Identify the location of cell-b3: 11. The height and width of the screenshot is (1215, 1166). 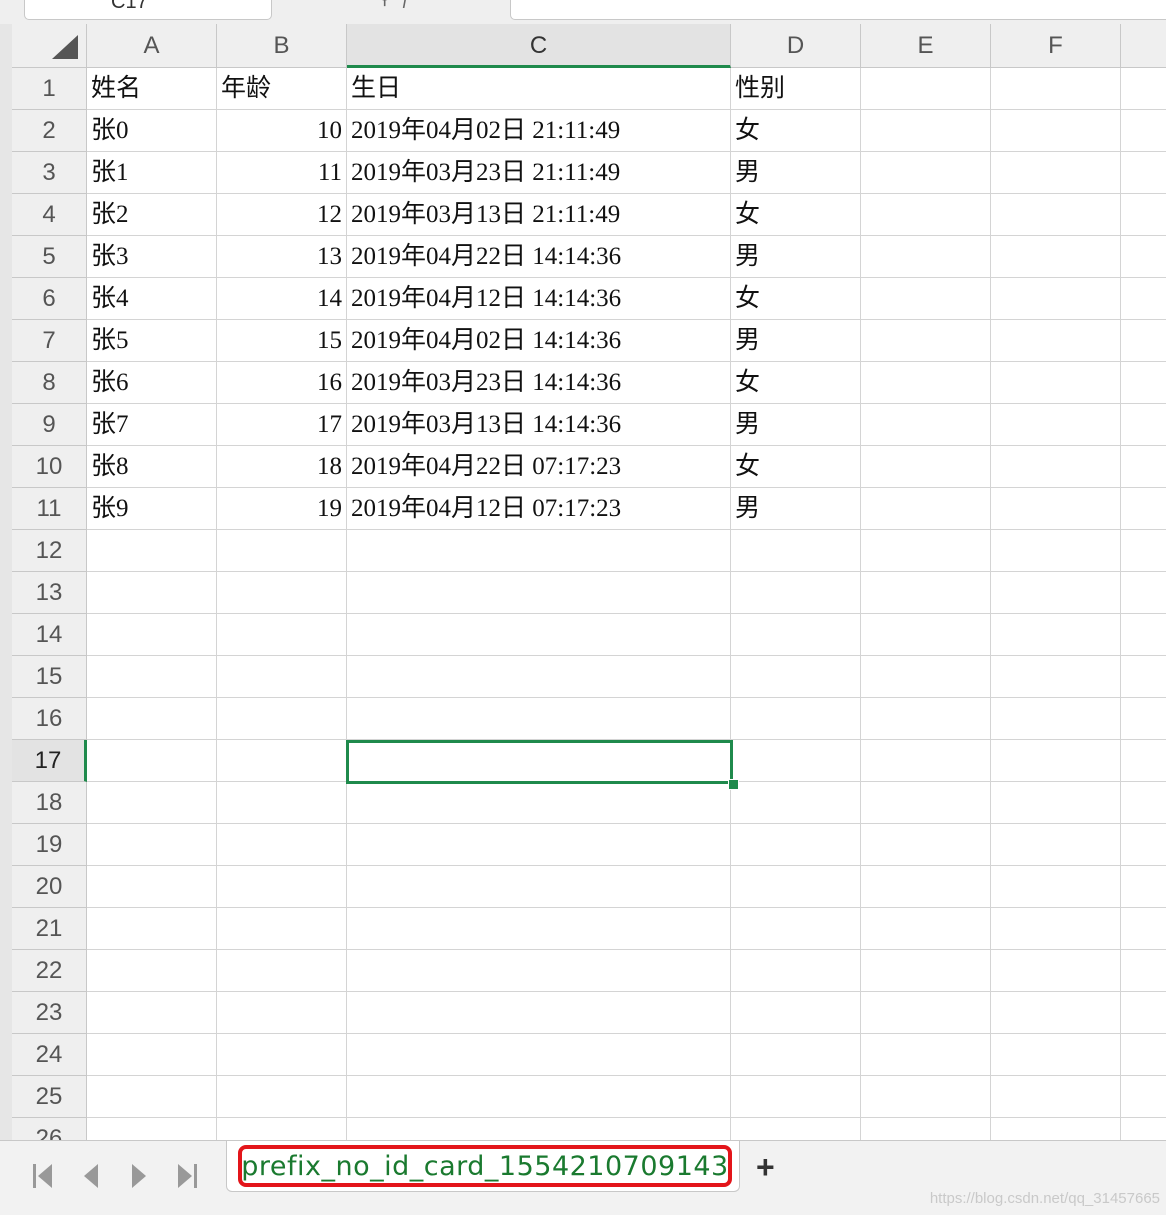
(282, 173).